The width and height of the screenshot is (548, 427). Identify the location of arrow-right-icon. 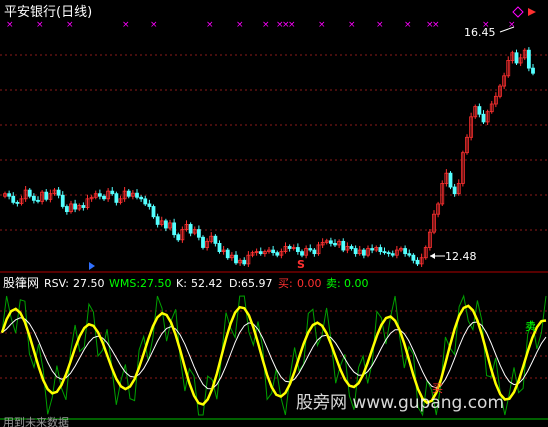
(532, 12).